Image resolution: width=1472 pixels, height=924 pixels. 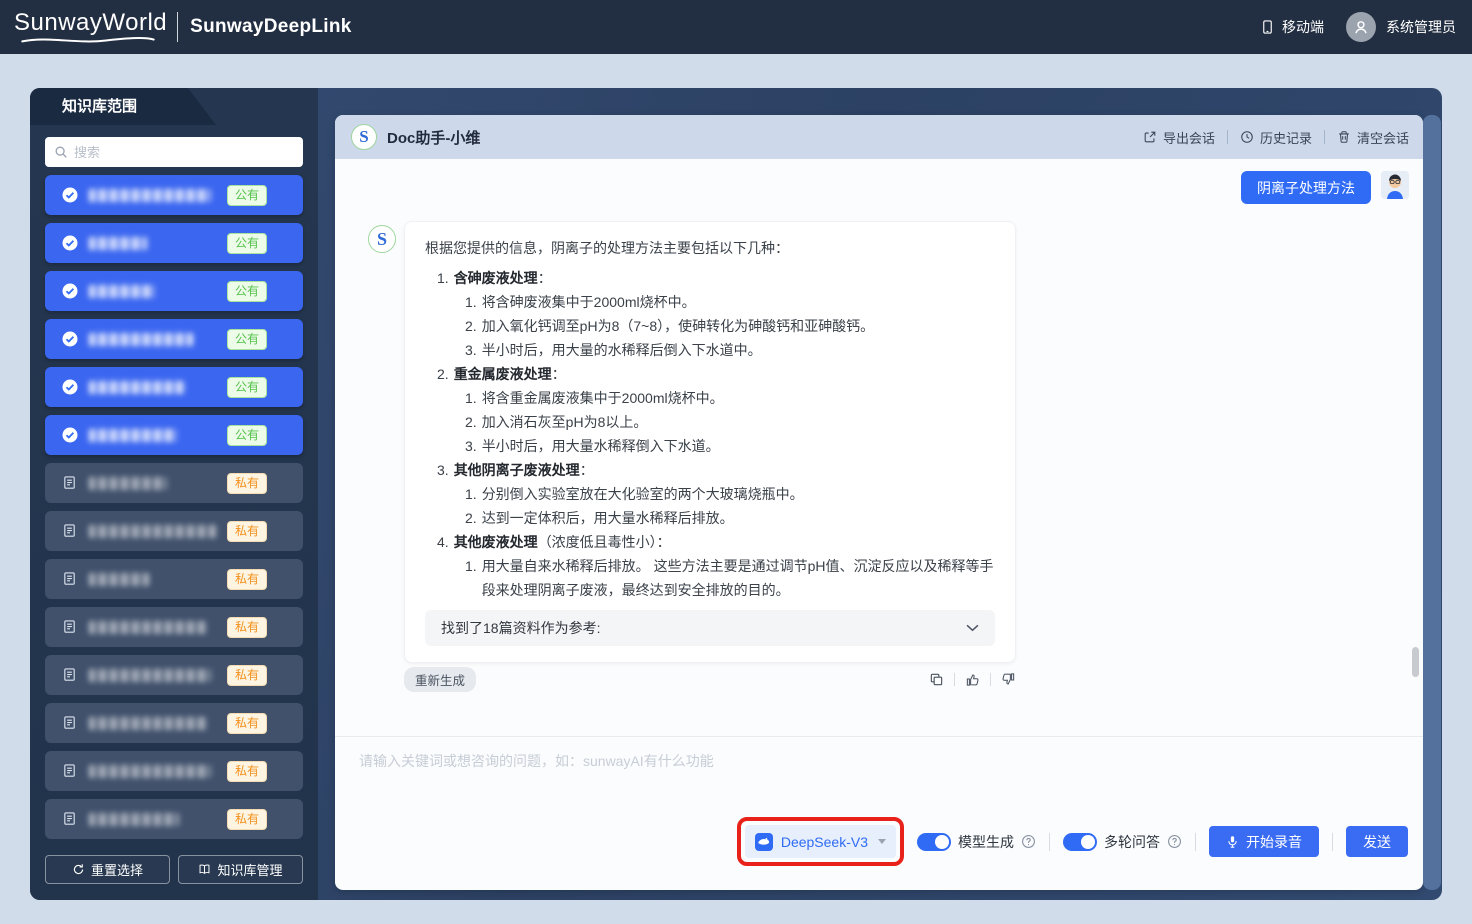 I want to click on send-button: 发送, so click(x=1377, y=841).